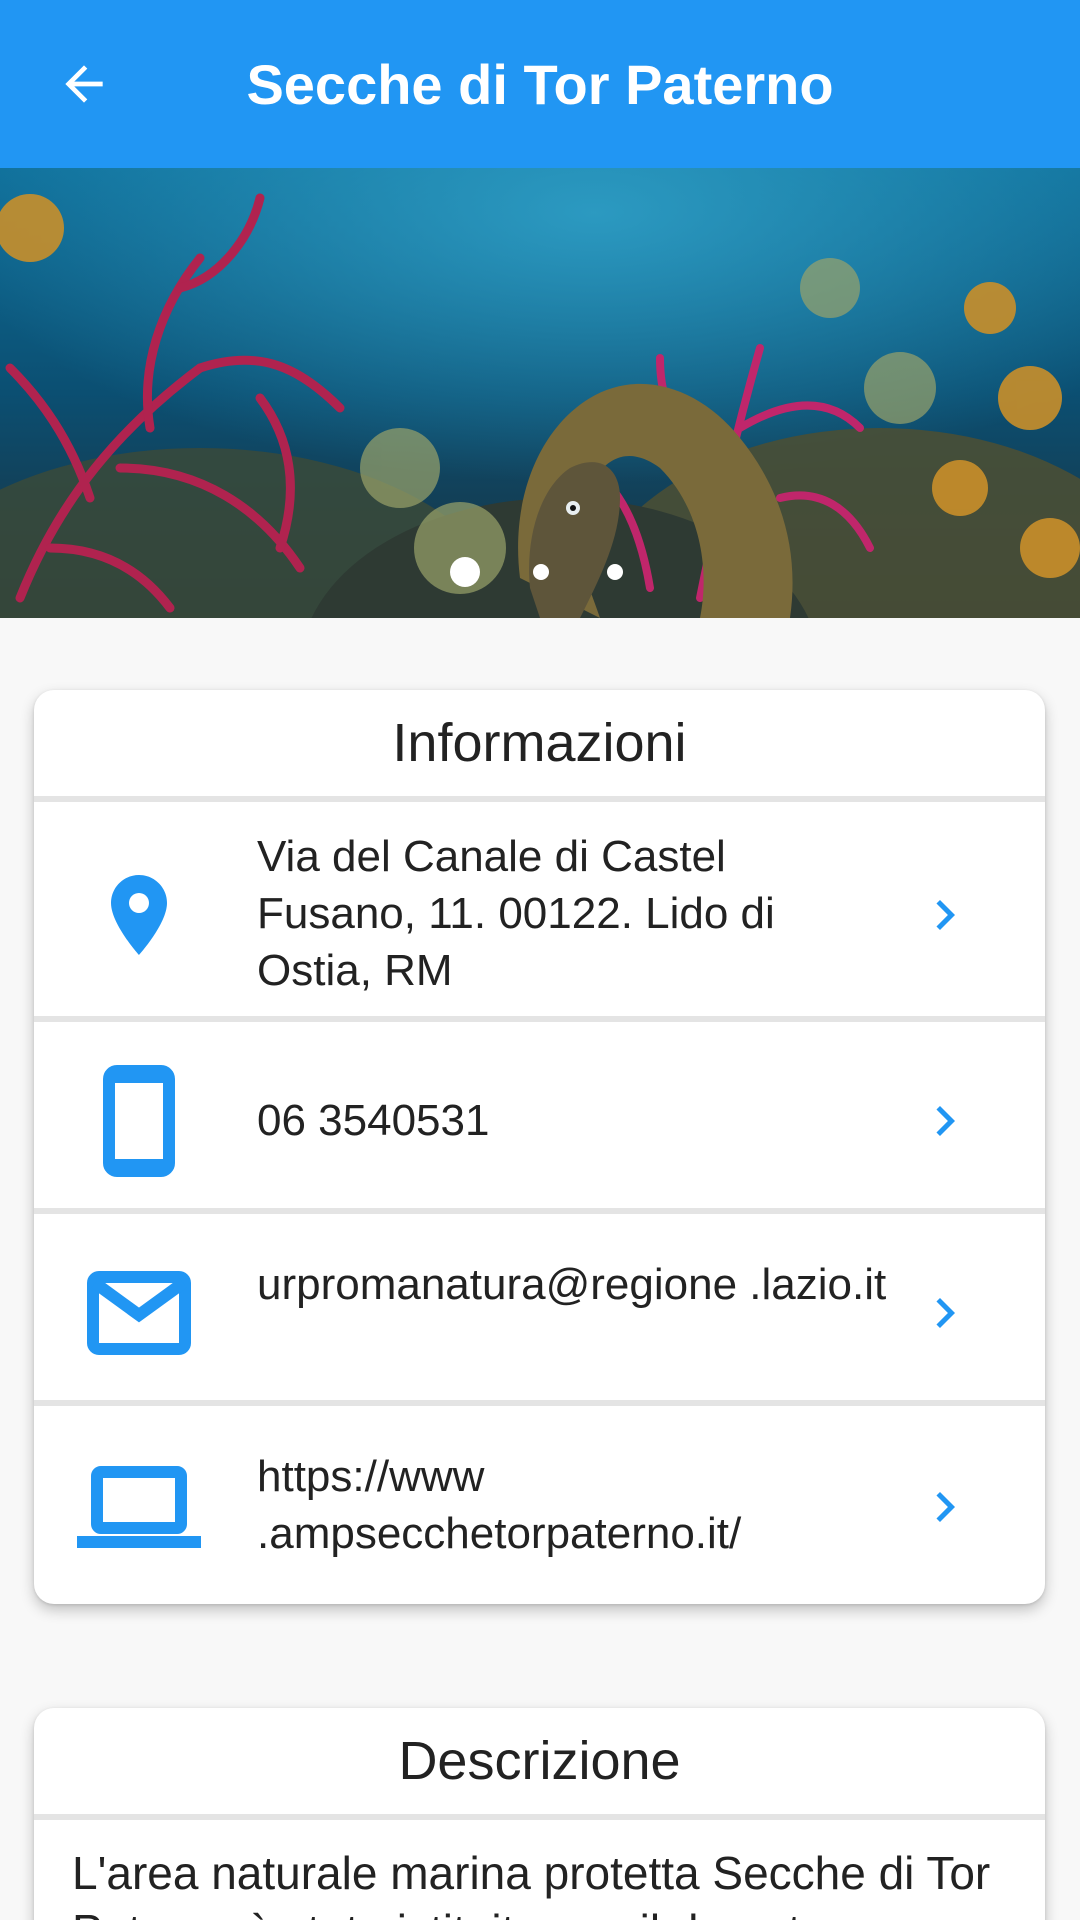 Image resolution: width=1080 pixels, height=1920 pixels. I want to click on laptop-icon, so click(139, 1508).